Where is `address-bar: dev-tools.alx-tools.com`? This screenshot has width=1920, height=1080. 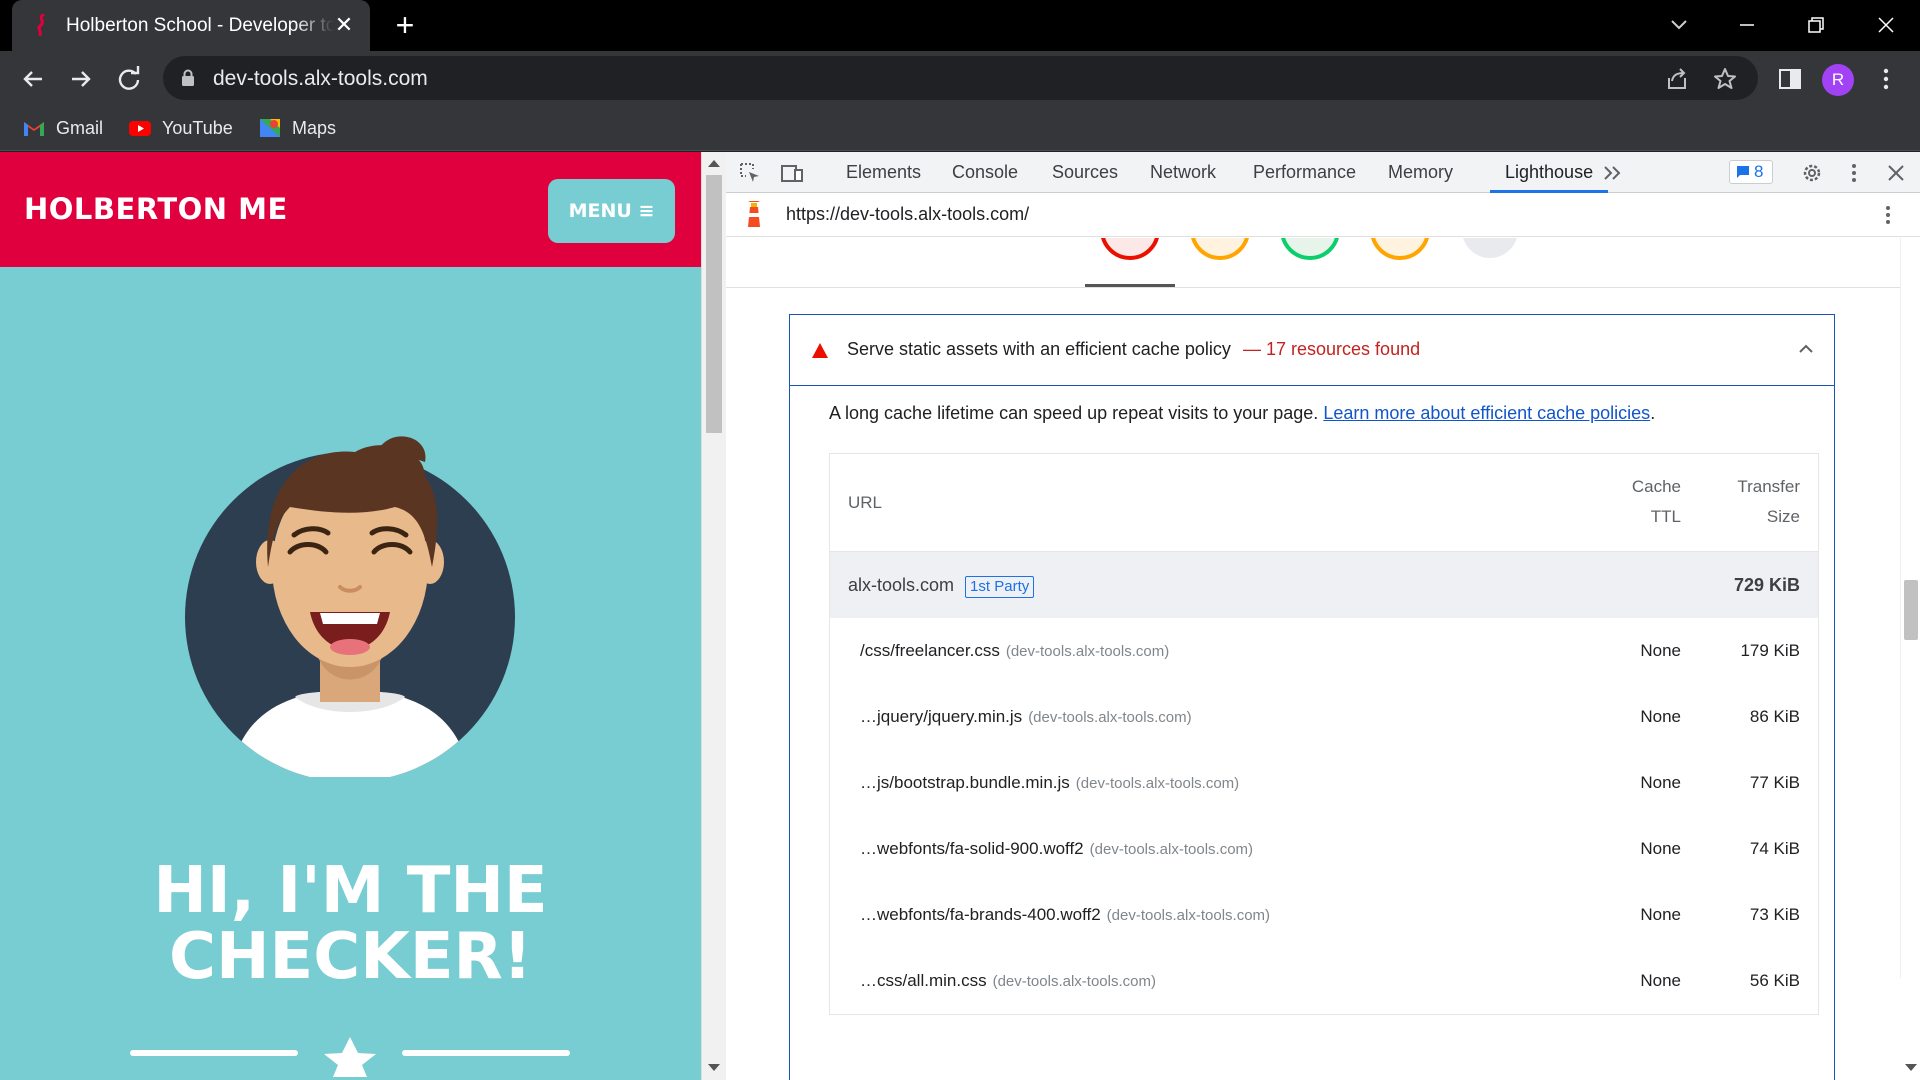
address-bar: dev-tools.alx-tools.com is located at coordinates (960, 78).